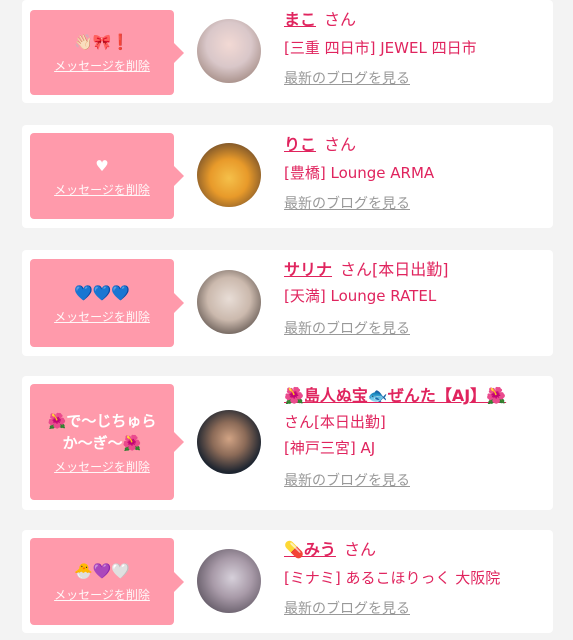 This screenshot has width=573, height=640. I want to click on message-bubble: 🌺で〜じちゅら か〜ぎ〜🌺 メッセージを削除, so click(107, 442).